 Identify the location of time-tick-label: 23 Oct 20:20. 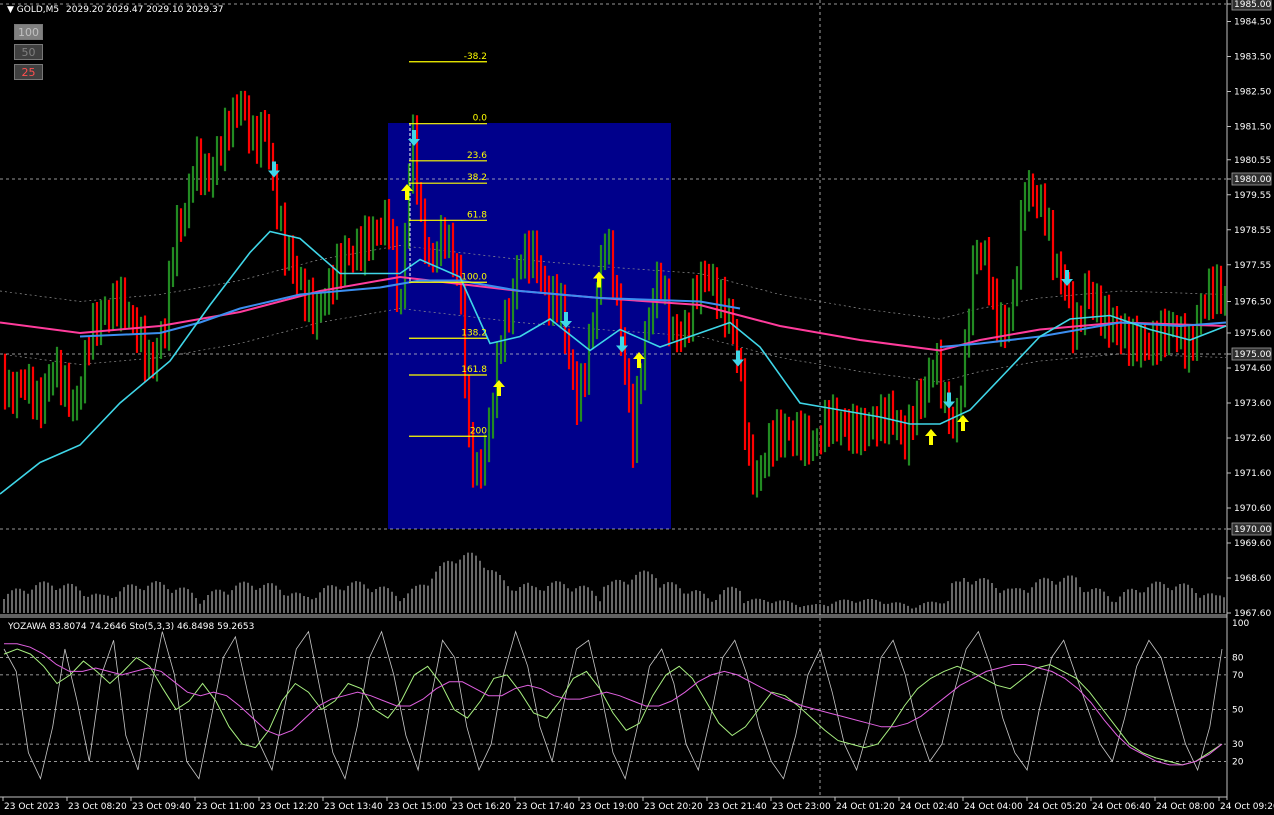
(673, 807).